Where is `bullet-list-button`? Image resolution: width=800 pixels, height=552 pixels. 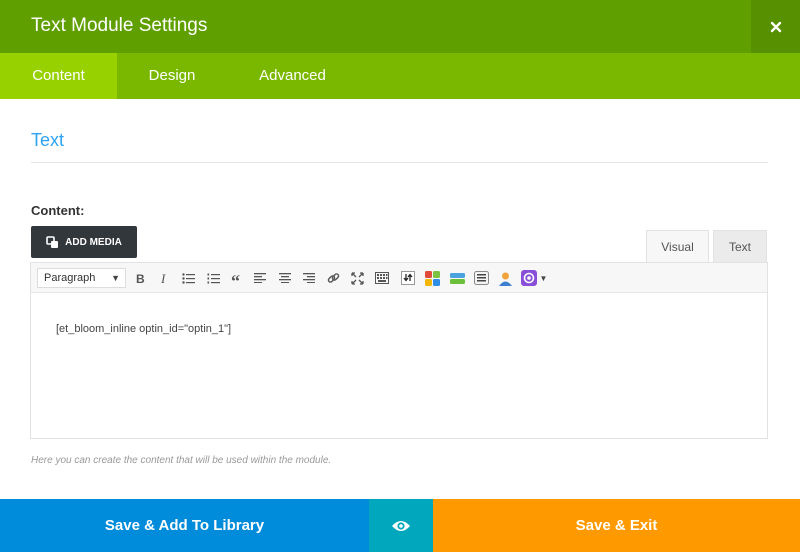
bullet-list-button is located at coordinates (188, 278).